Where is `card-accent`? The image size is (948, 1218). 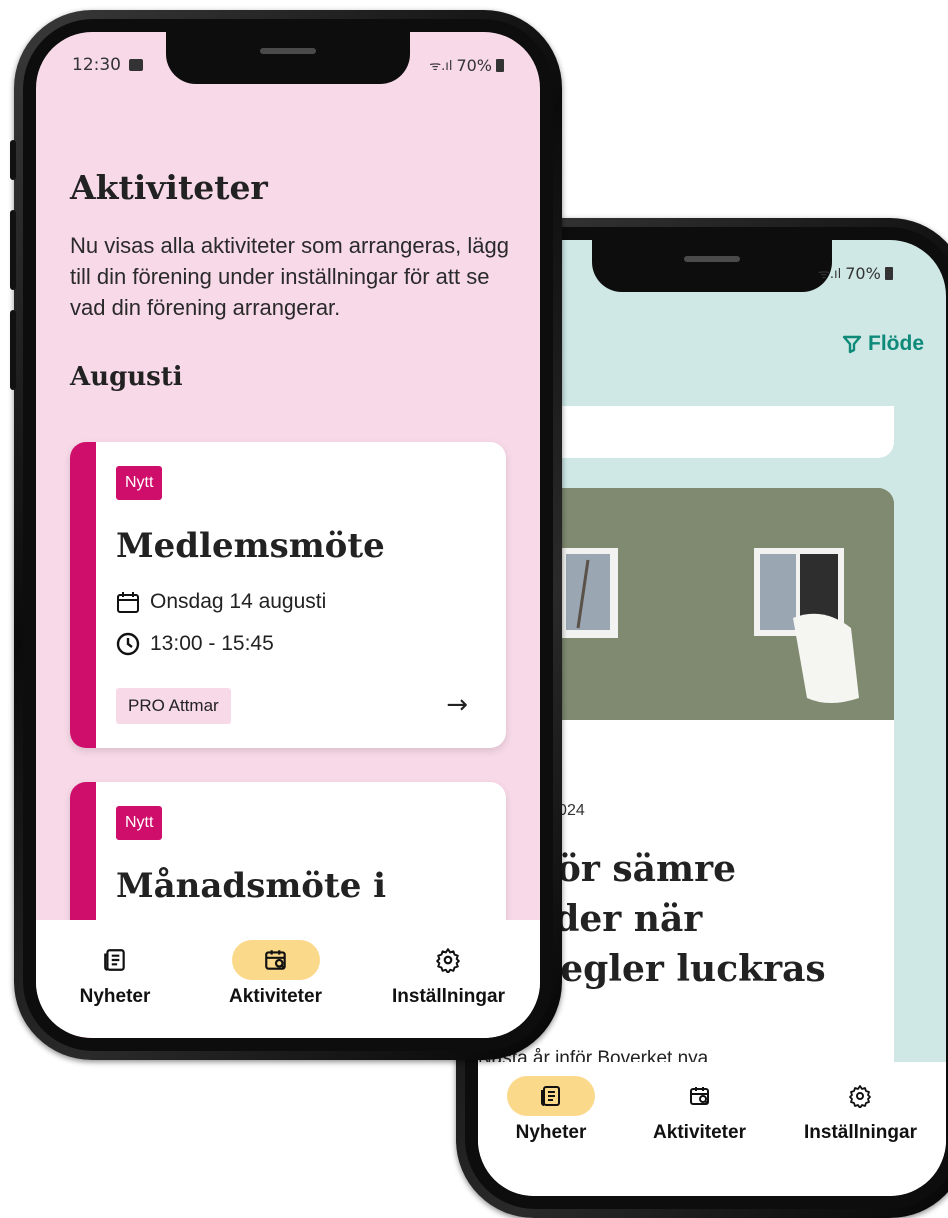
card-accent is located at coordinates (83, 595).